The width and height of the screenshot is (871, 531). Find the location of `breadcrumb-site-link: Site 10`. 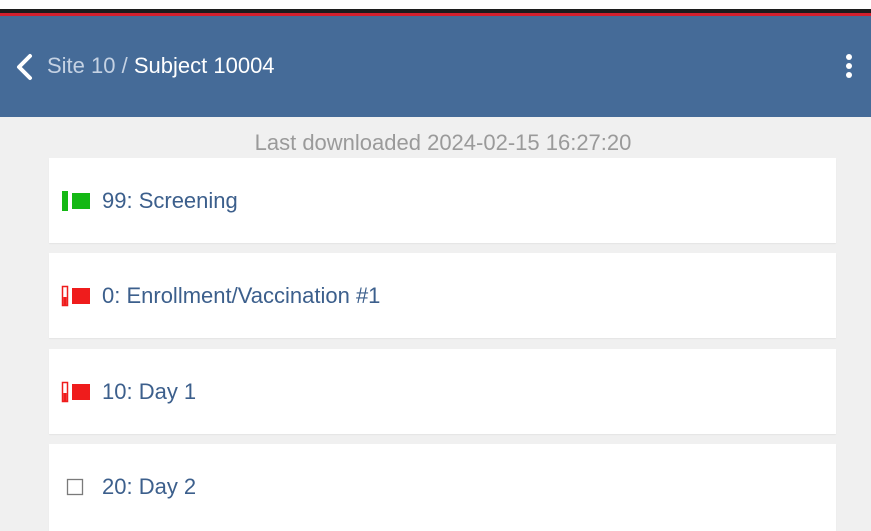

breadcrumb-site-link: Site 10 is located at coordinates (81, 65).